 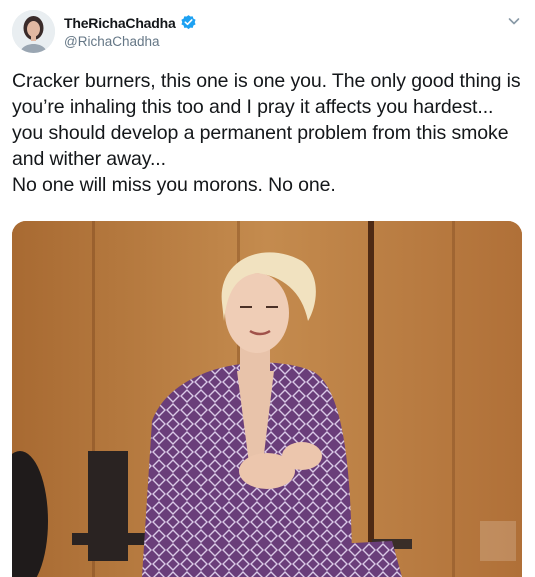 I want to click on avatar, so click(x=33, y=31).